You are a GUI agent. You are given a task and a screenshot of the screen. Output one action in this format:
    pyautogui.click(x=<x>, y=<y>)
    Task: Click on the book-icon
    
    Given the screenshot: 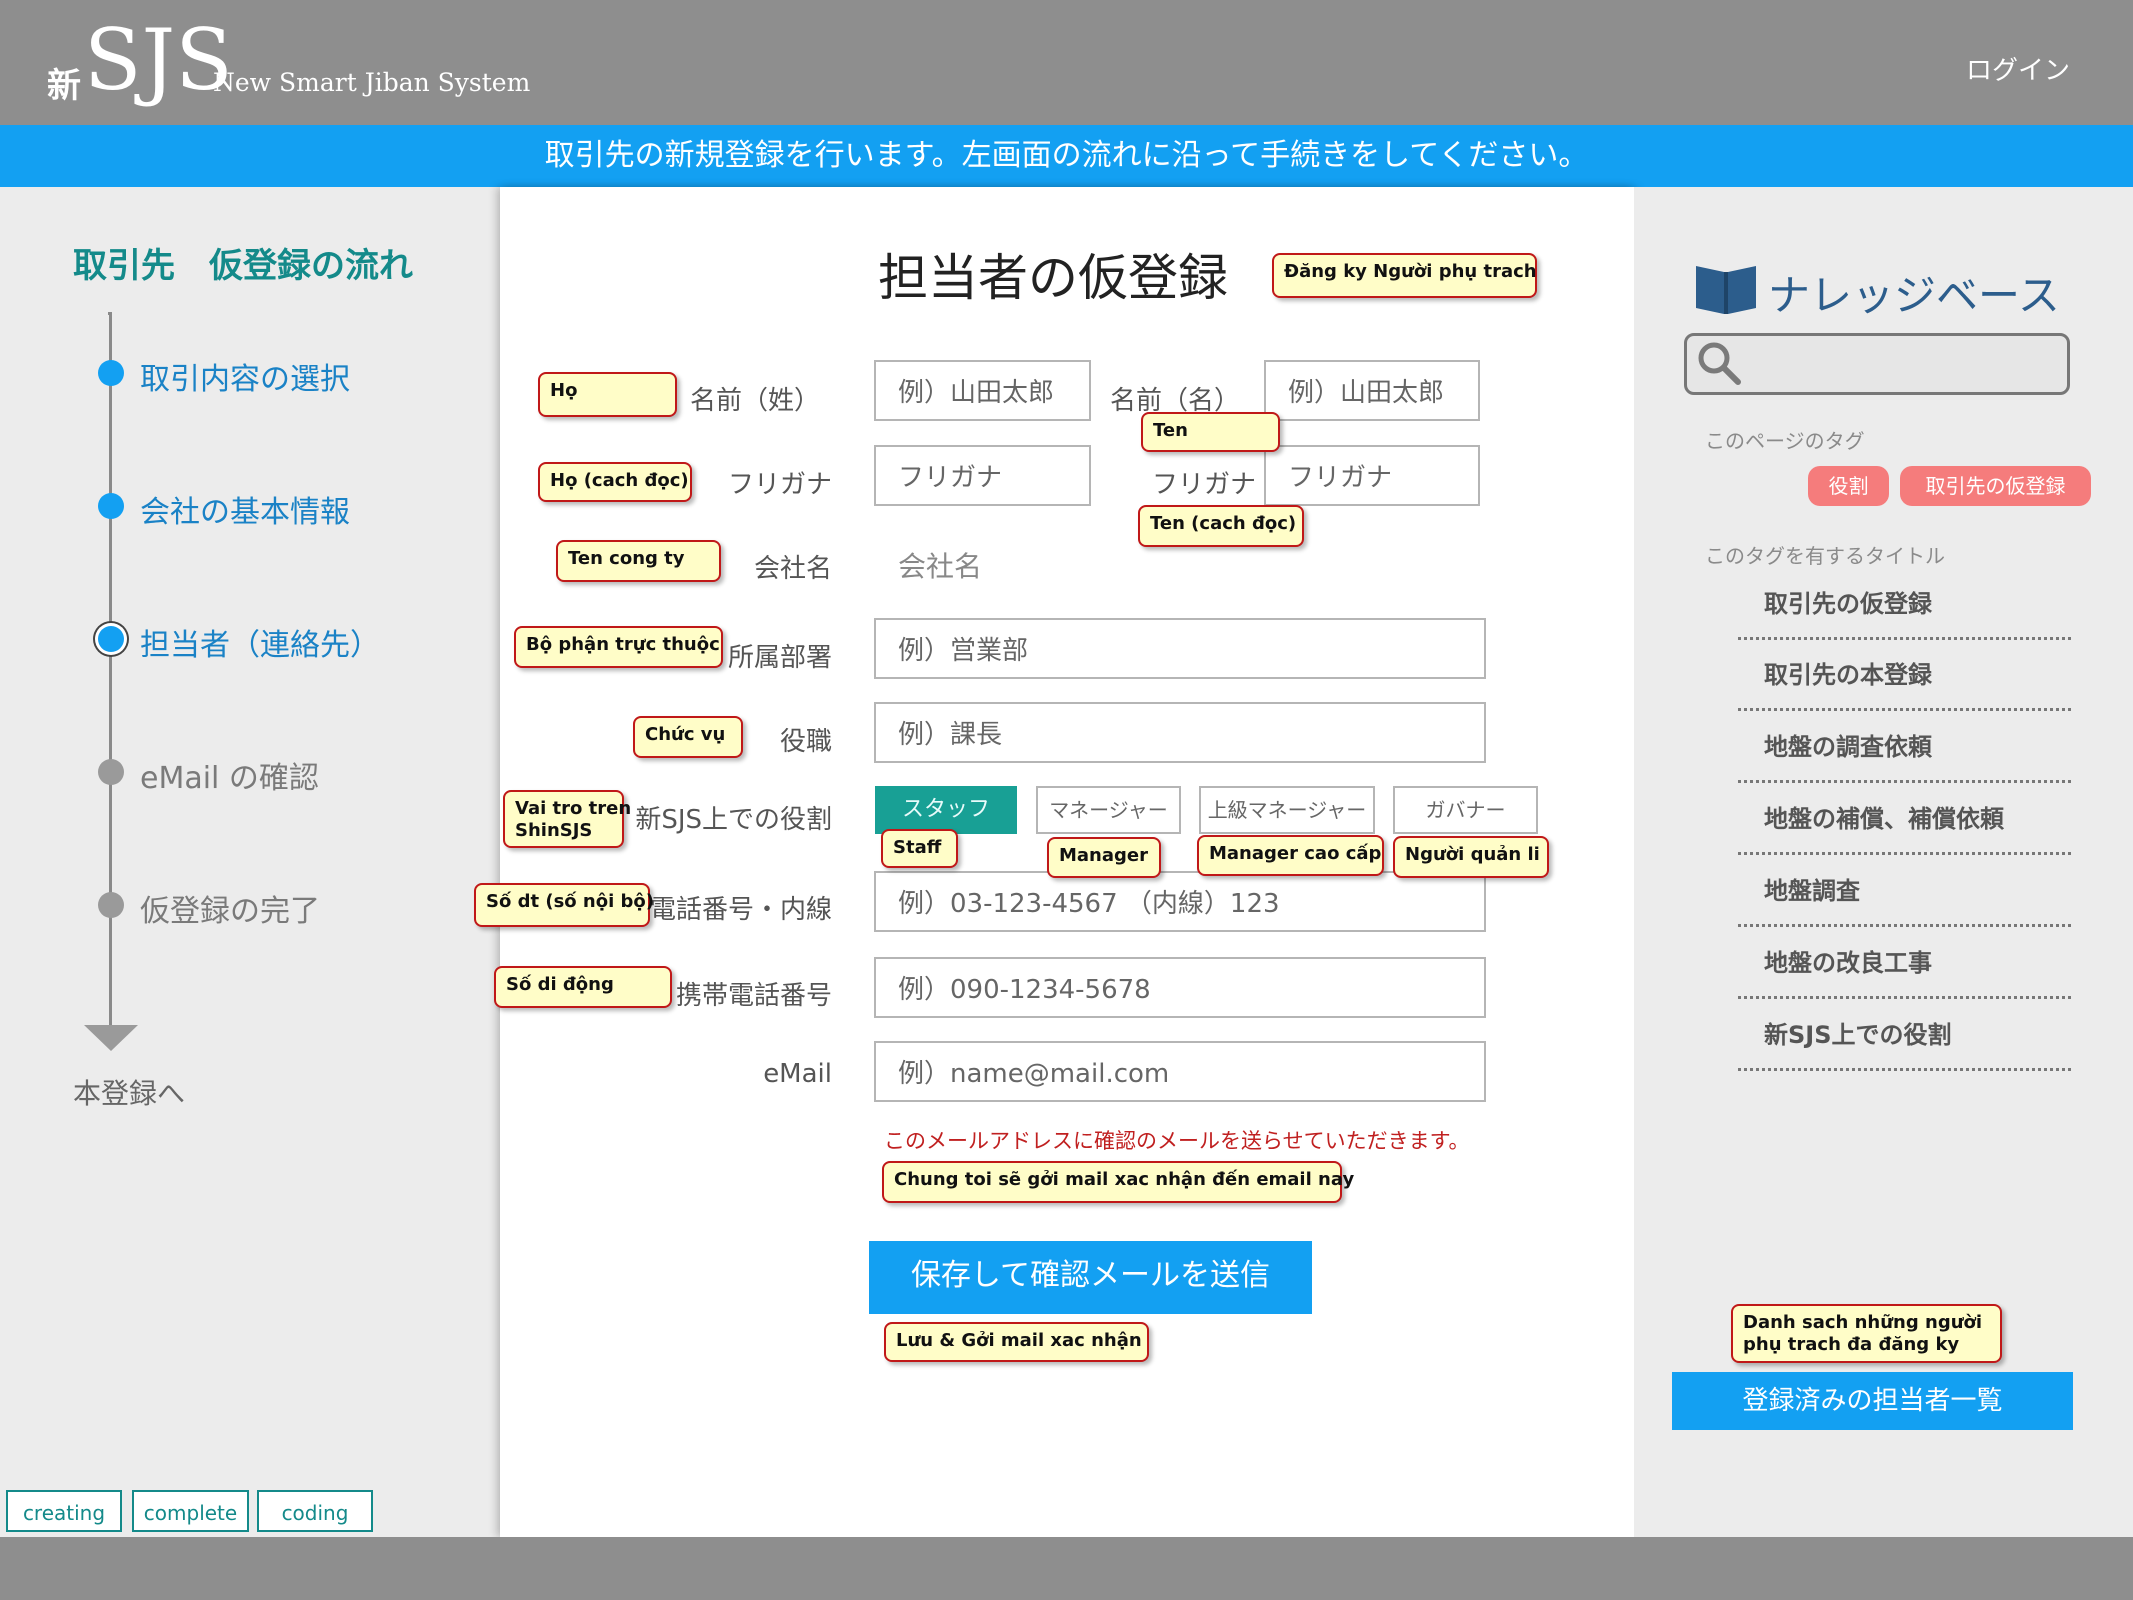 What is the action you would take?
    pyautogui.click(x=1726, y=290)
    